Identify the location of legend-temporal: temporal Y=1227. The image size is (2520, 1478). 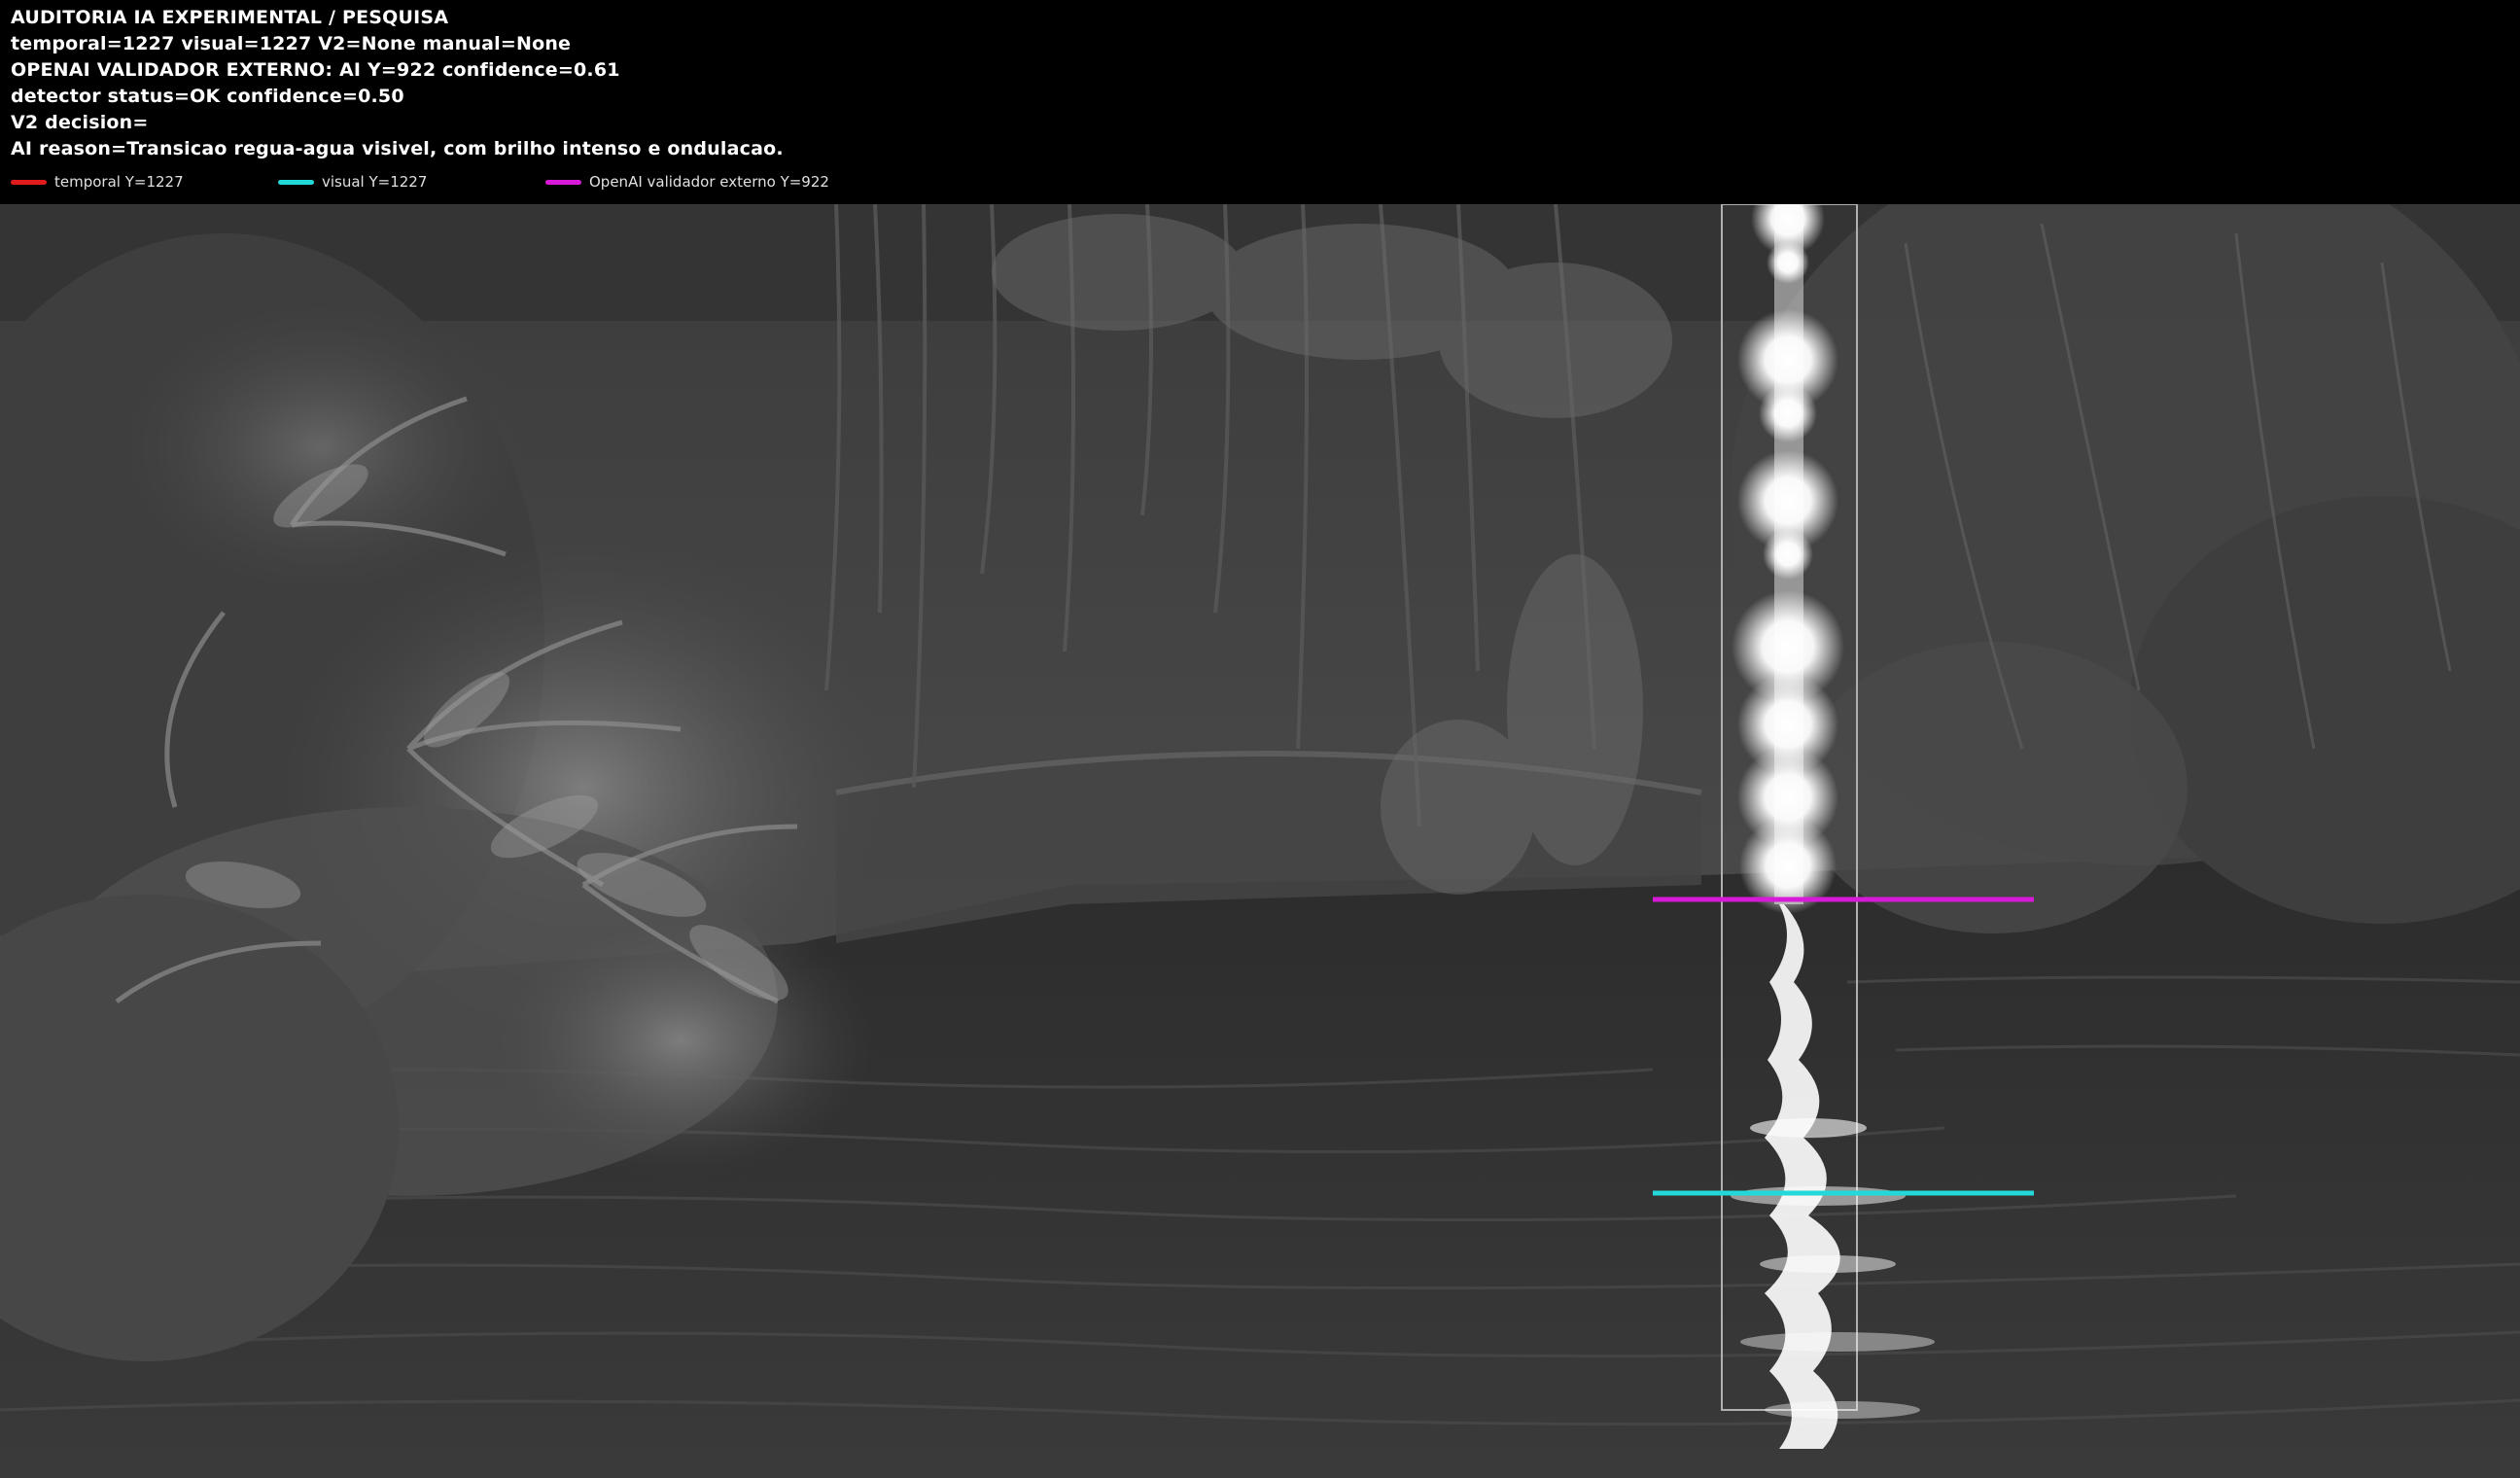
(97, 182).